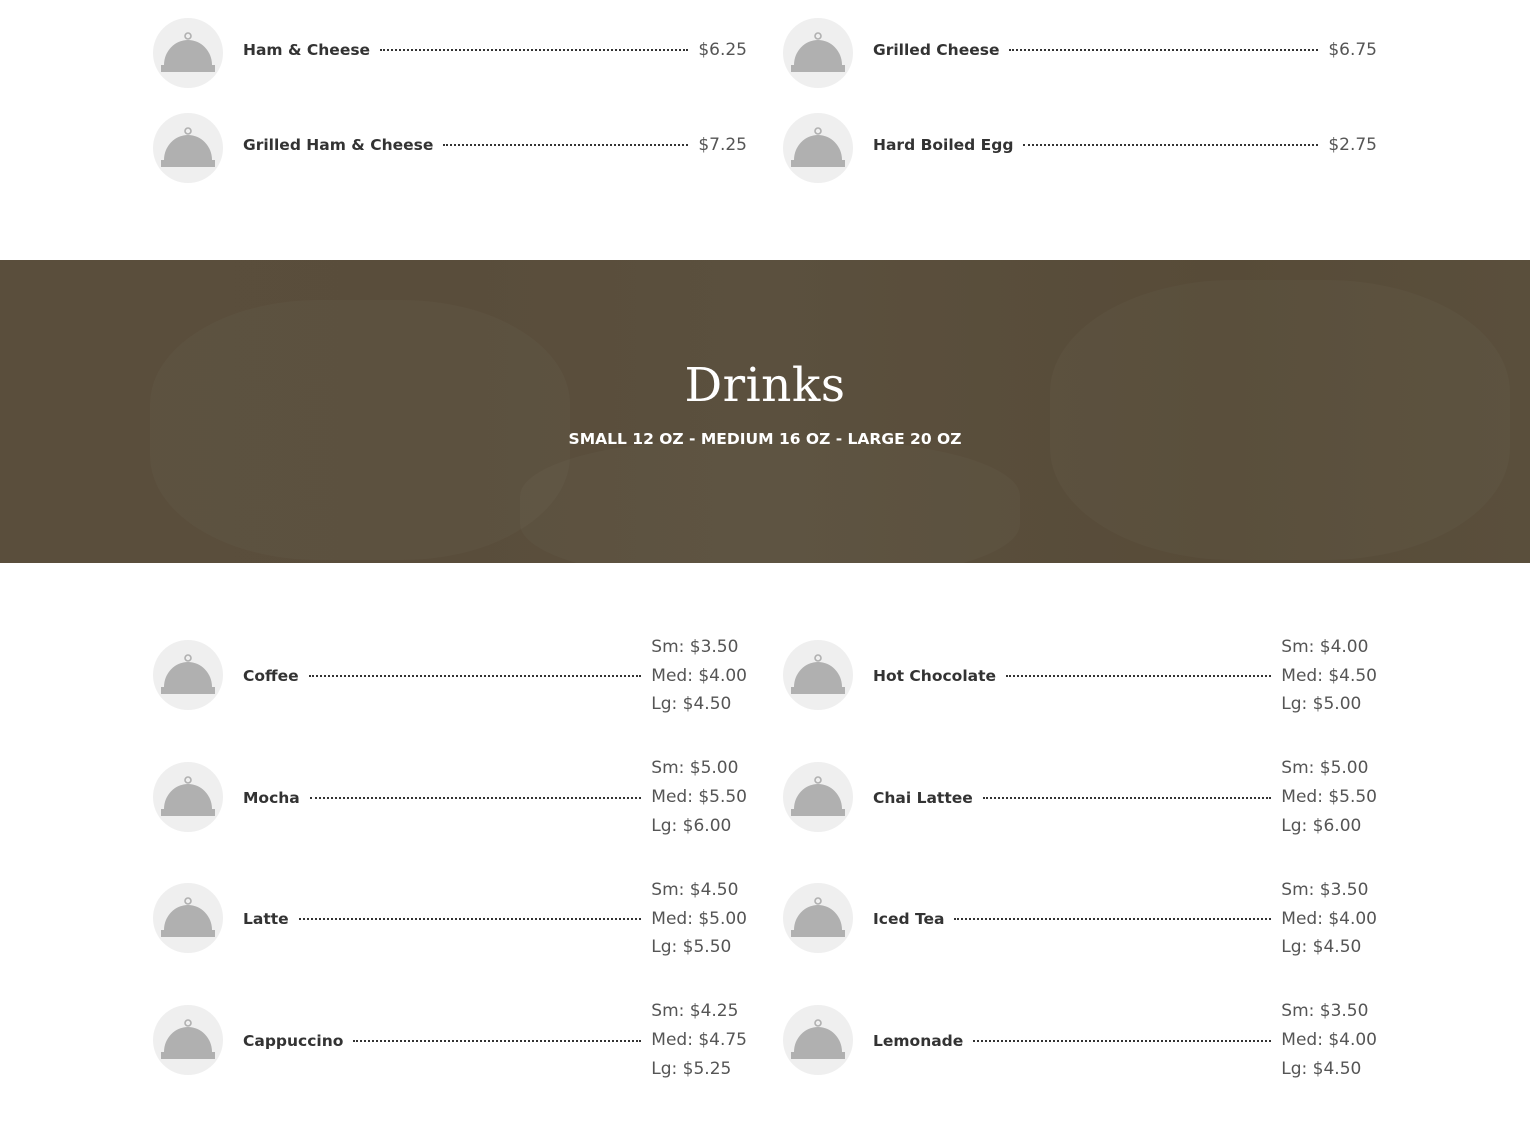  What do you see at coordinates (908, 919) in the screenshot?
I see `item-name: Iced Tea` at bounding box center [908, 919].